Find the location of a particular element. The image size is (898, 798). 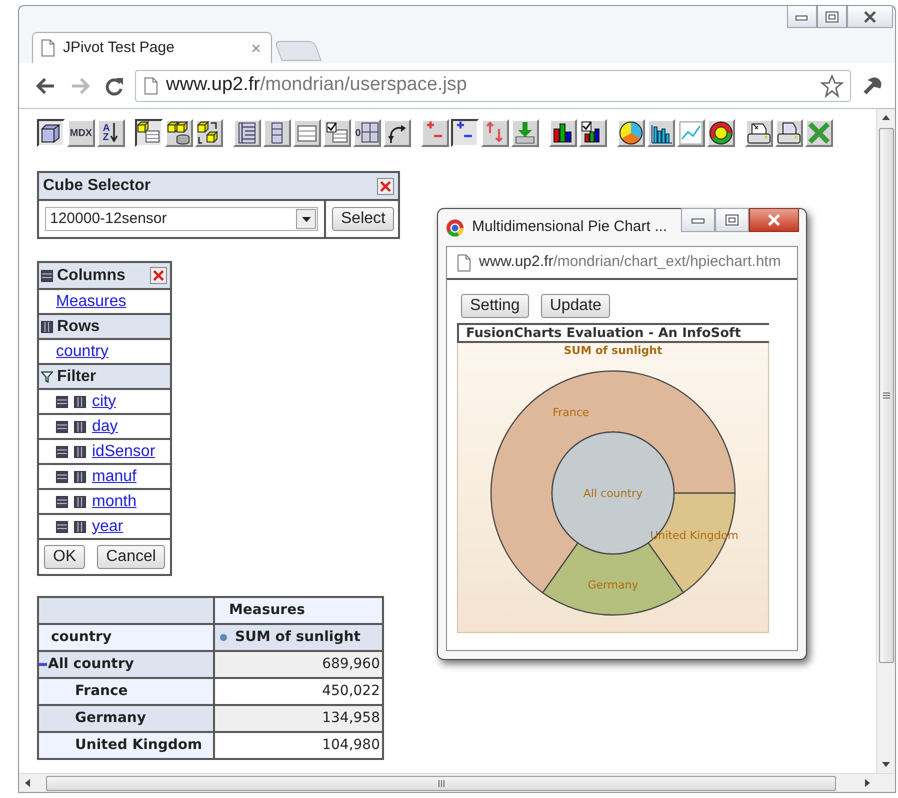

dimension-link: year is located at coordinates (108, 526).